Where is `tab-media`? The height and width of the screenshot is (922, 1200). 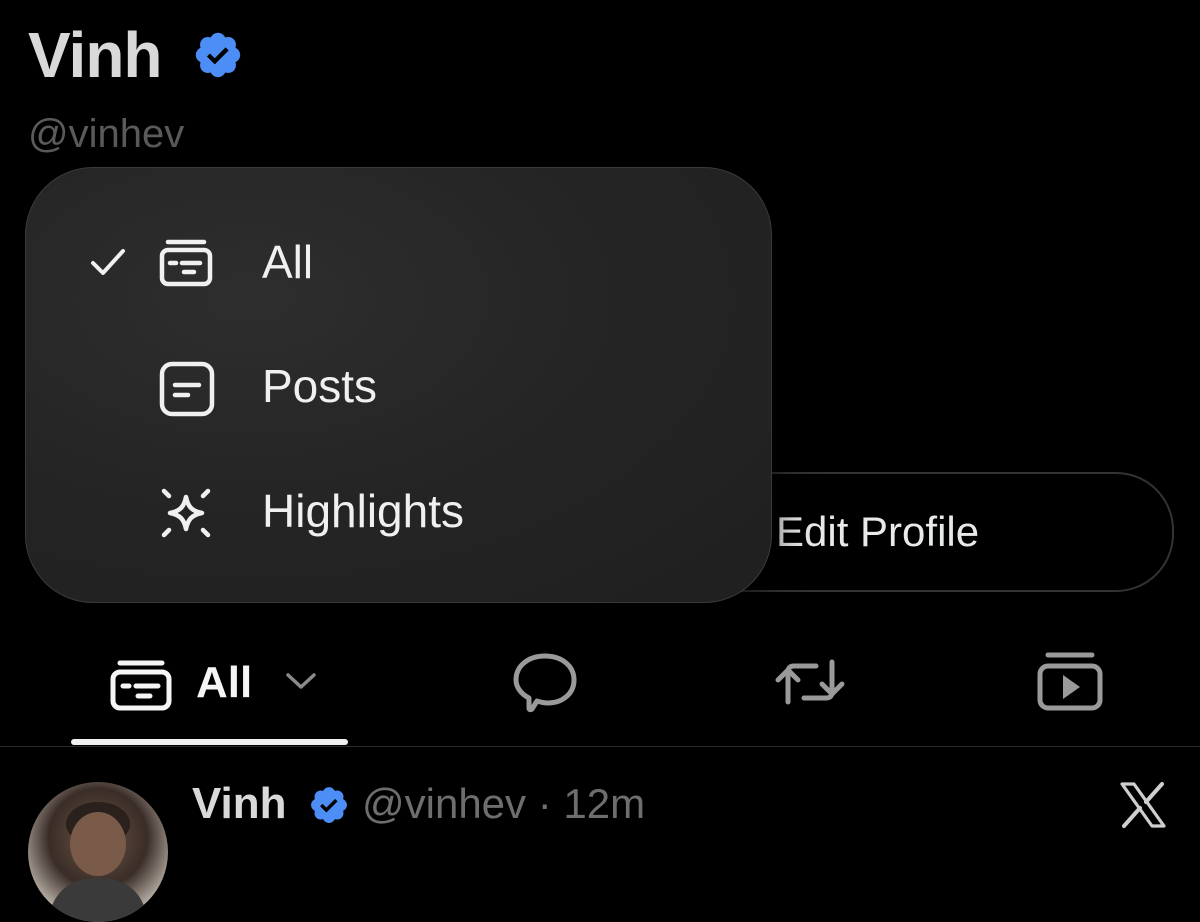
tab-media is located at coordinates (1070, 685).